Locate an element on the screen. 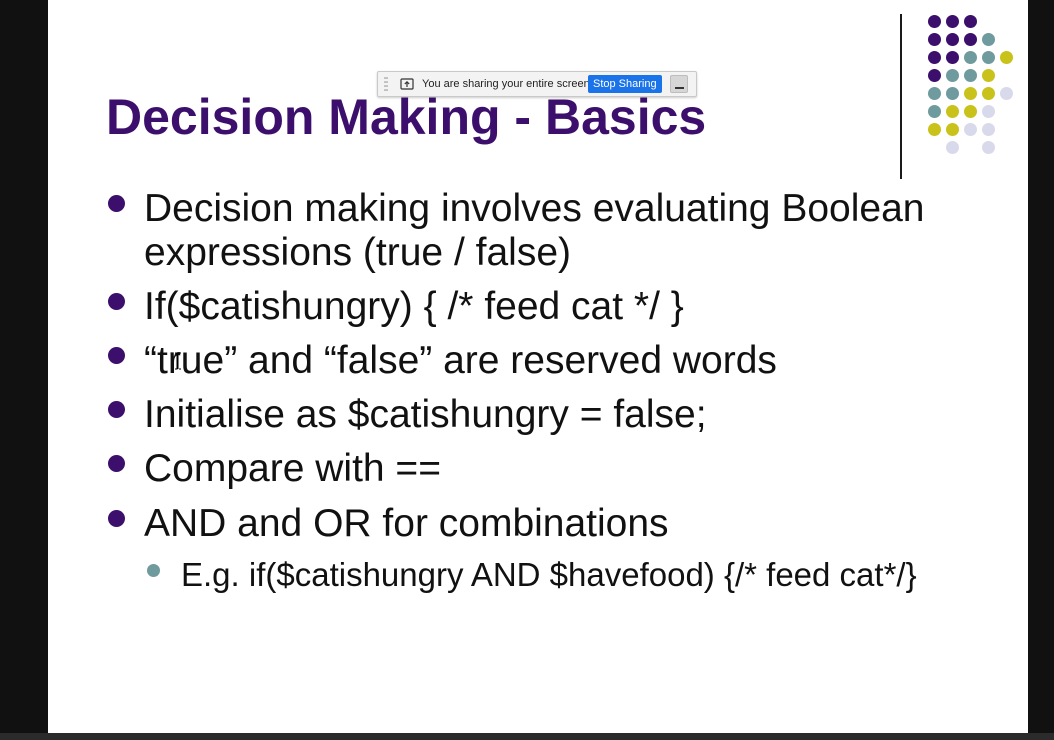 Image resolution: width=1054 pixels, height=740 pixels. bullet-item: “true” and “false” are reserved words is located at coordinates (541, 361).